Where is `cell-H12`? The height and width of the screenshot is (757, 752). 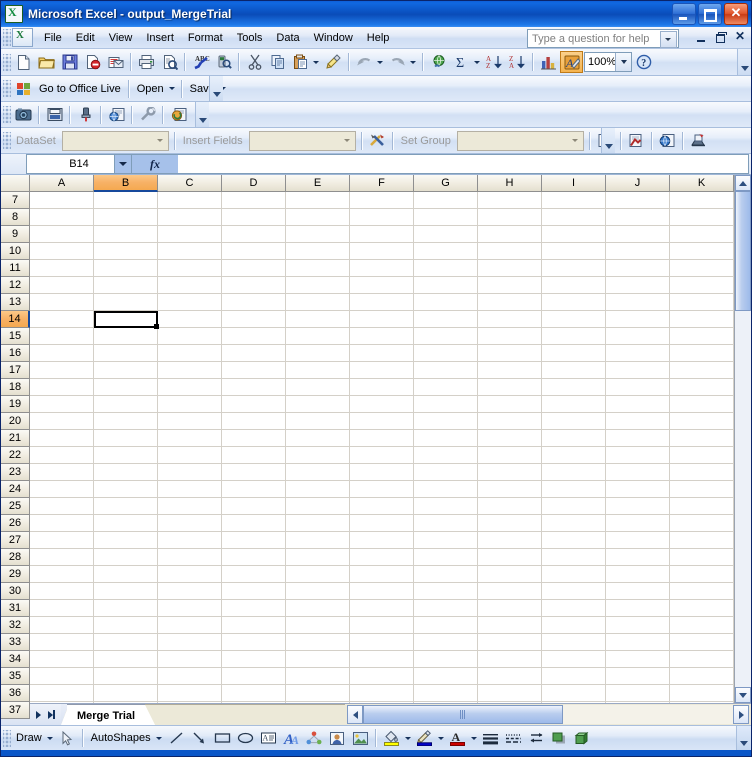
cell-H12 is located at coordinates (510, 285).